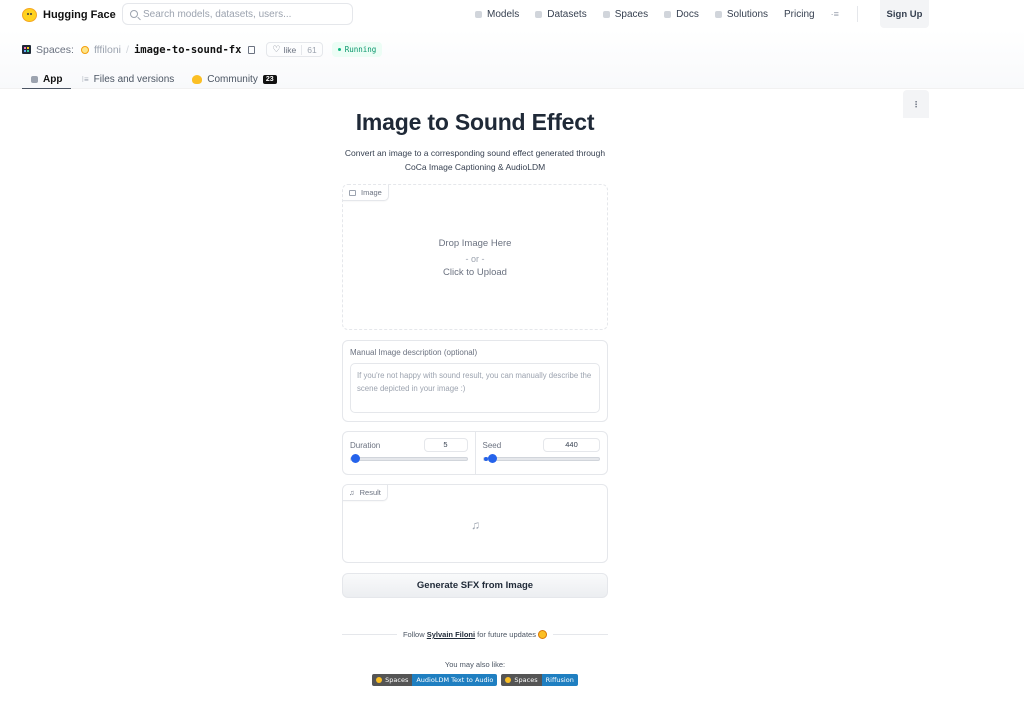 This screenshot has height=720, width=1024. What do you see at coordinates (718, 14) in the screenshot?
I see `briefcase-icon` at bounding box center [718, 14].